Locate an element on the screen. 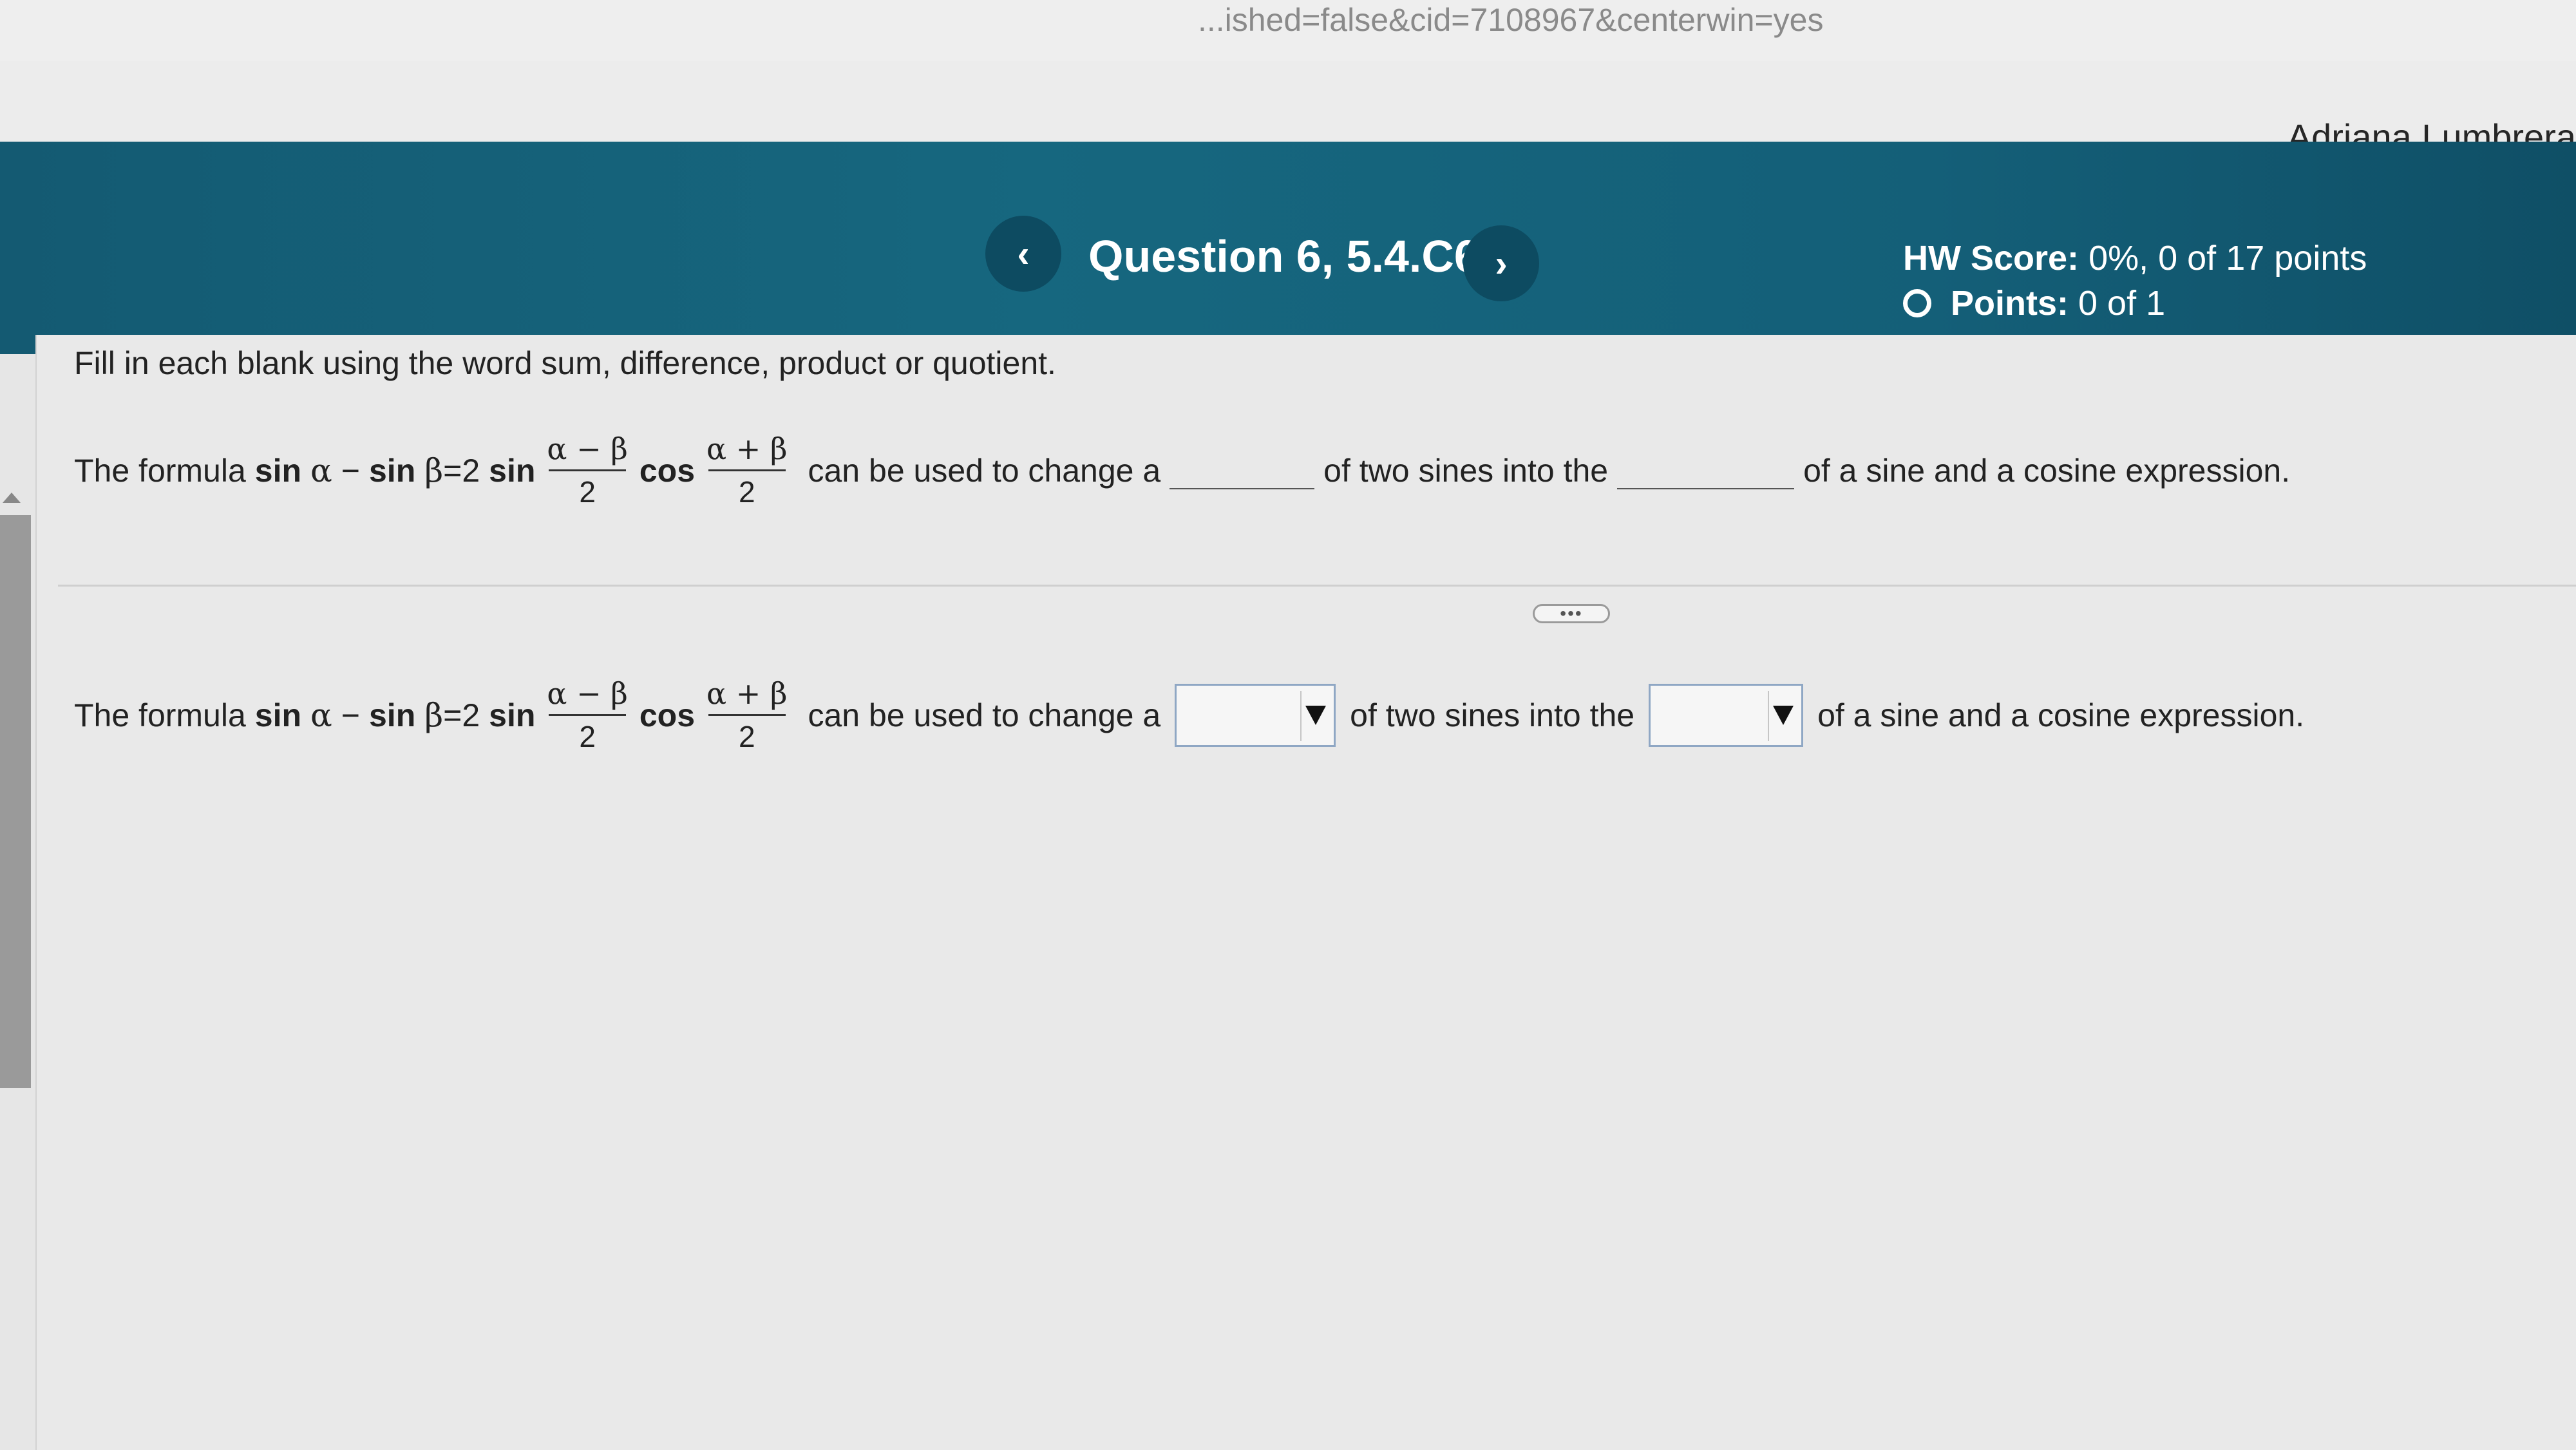  question-title: Question 6, 5.4.C6 is located at coordinates (1284, 256).